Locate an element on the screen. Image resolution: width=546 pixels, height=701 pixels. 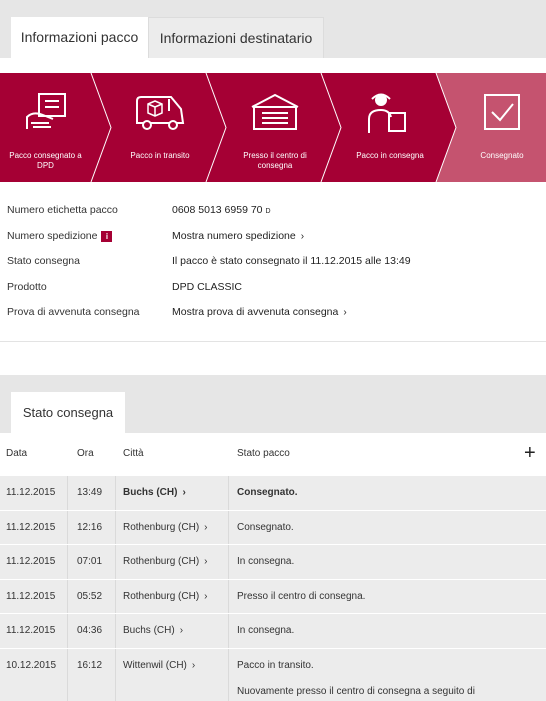
detail-label: Prodotto is located at coordinates (27, 286).